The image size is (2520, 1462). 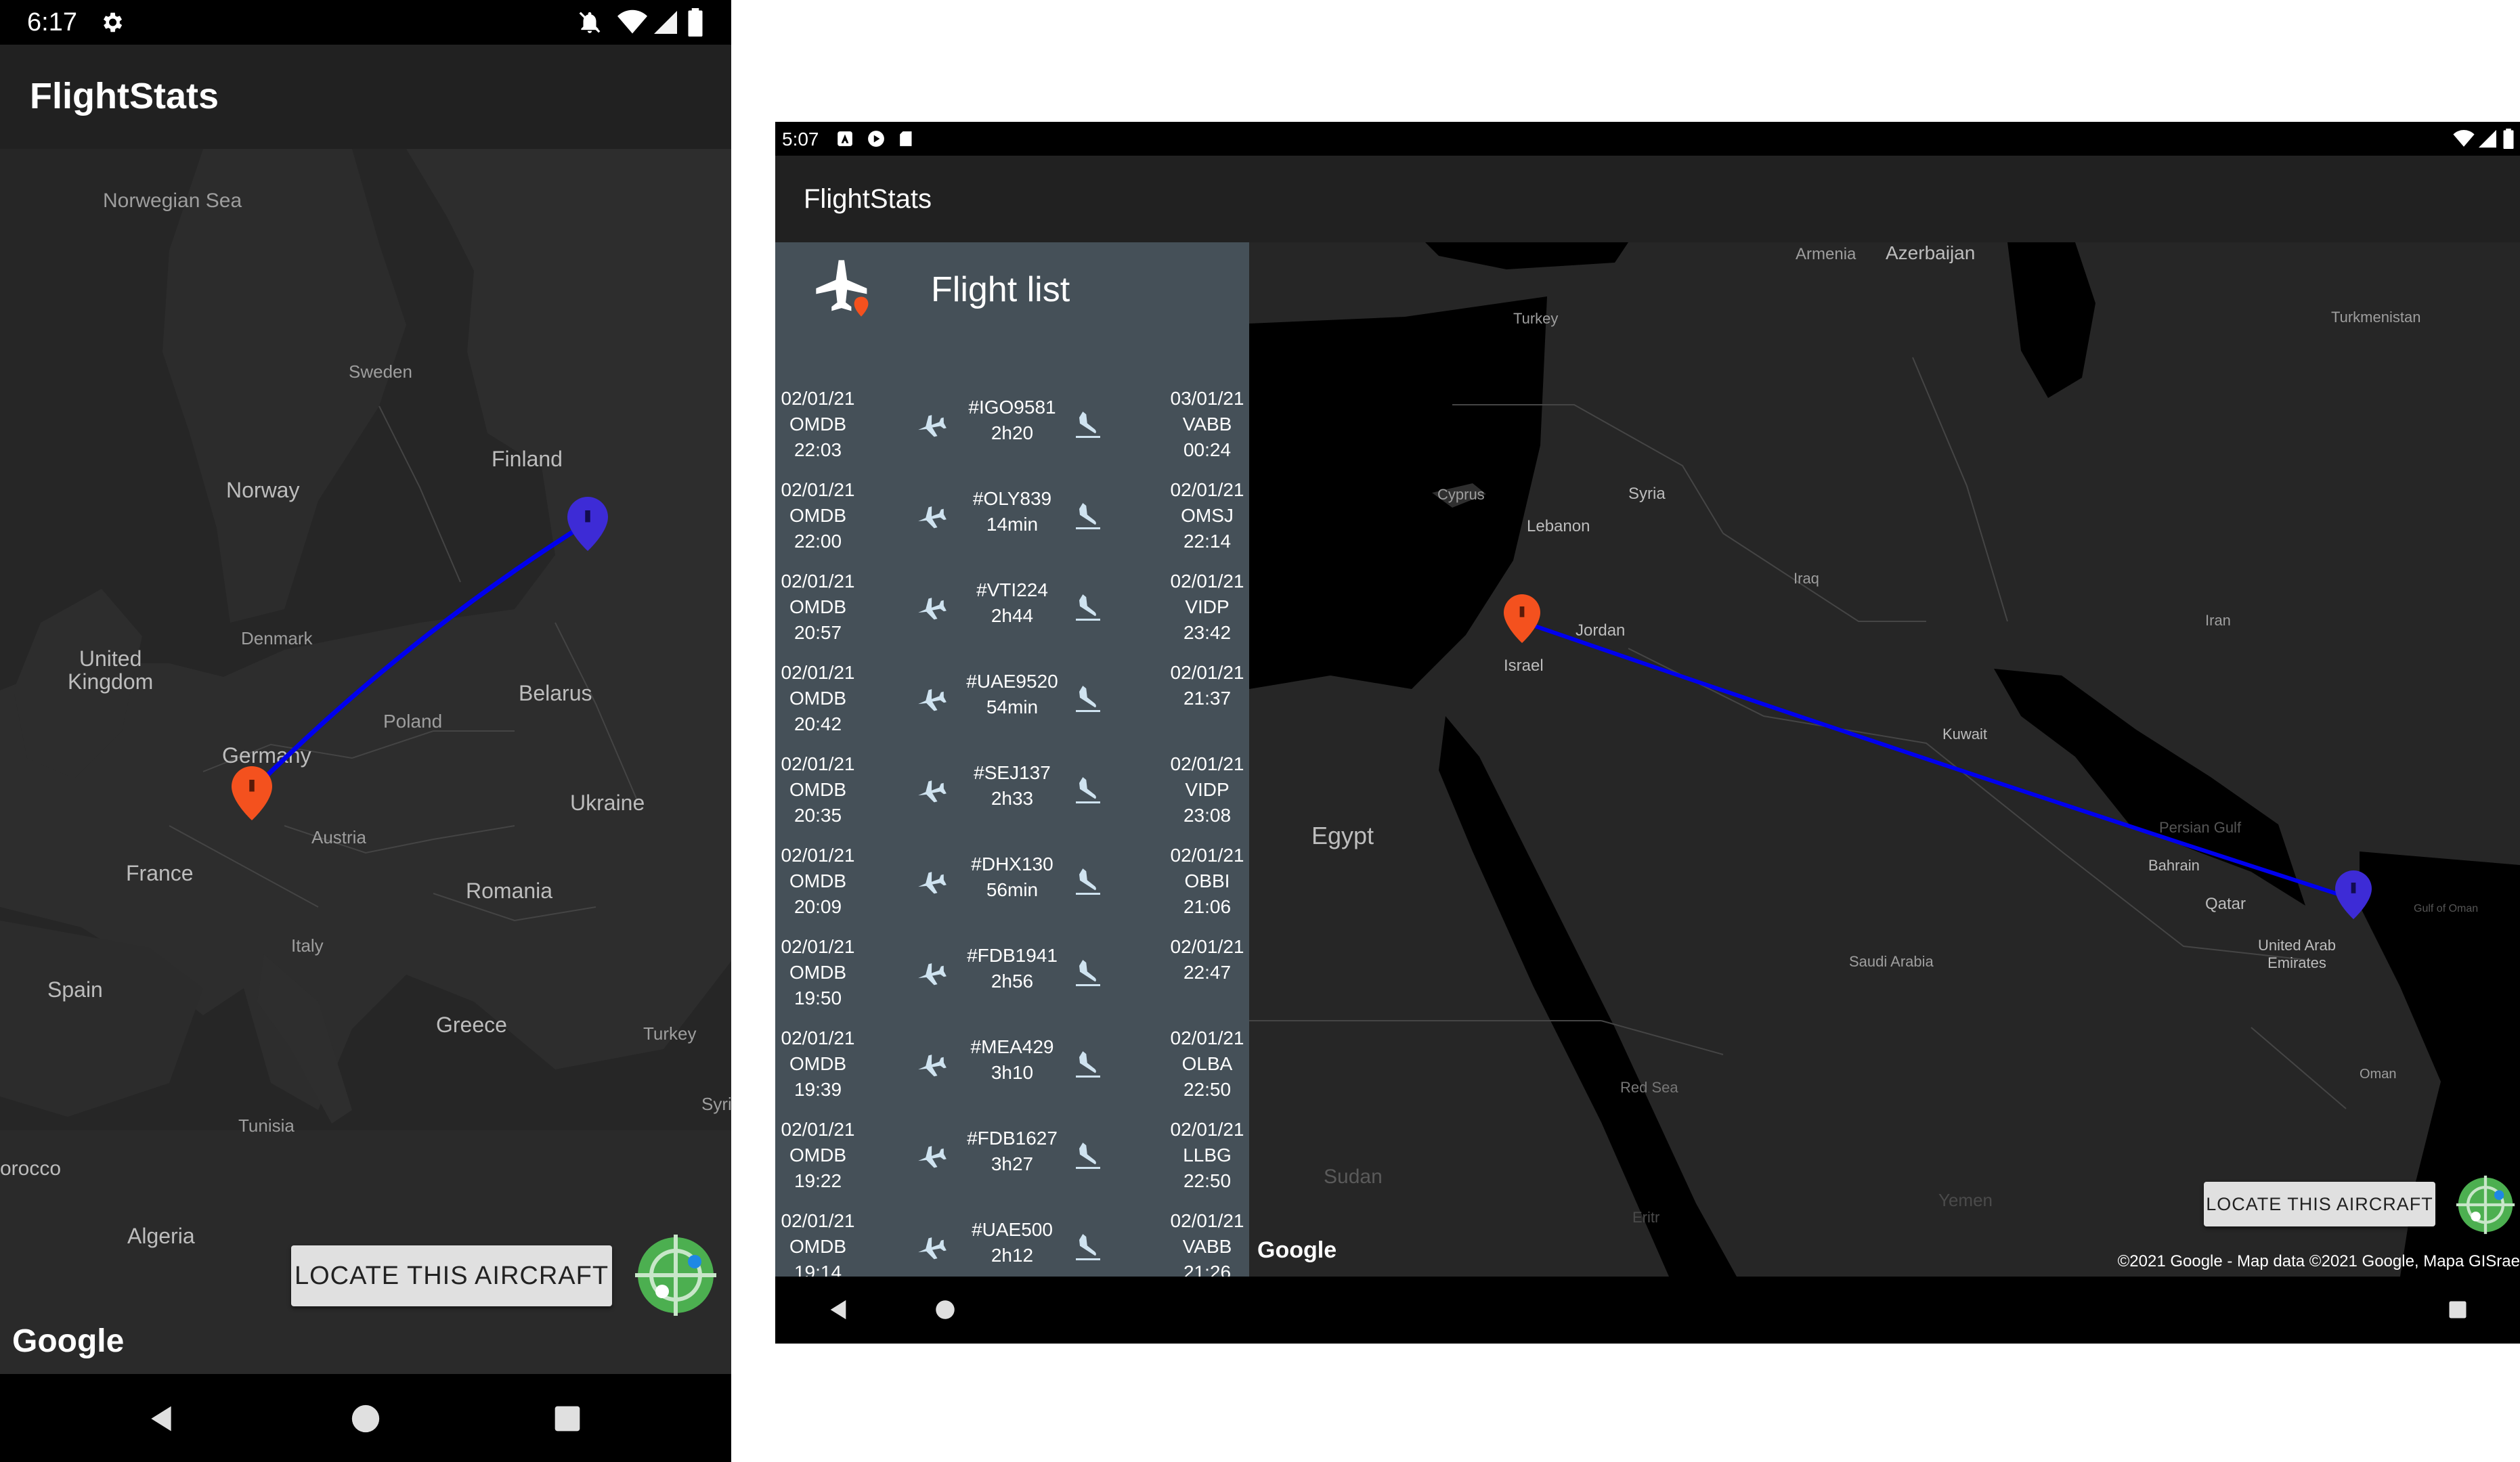 What do you see at coordinates (1013, 1138) in the screenshot?
I see `flight-number: #FDB1627` at bounding box center [1013, 1138].